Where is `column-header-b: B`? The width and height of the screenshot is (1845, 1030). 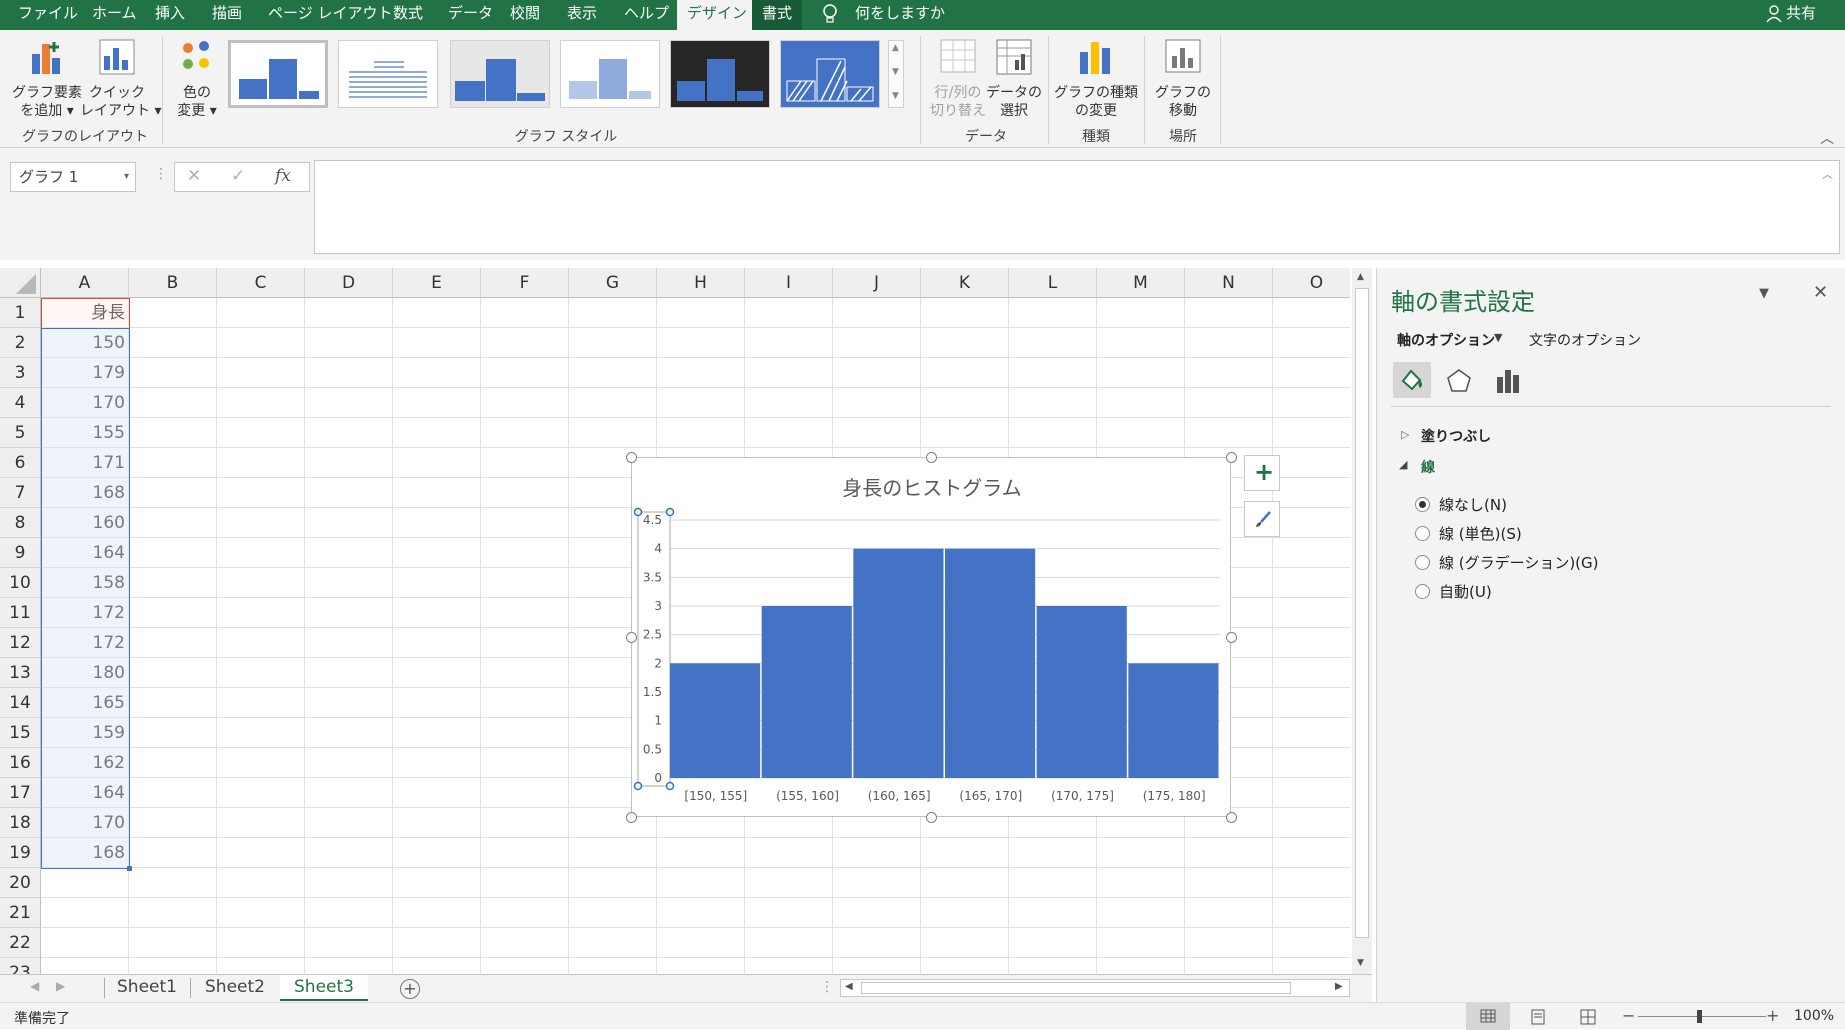 column-header-b: B is located at coordinates (173, 283).